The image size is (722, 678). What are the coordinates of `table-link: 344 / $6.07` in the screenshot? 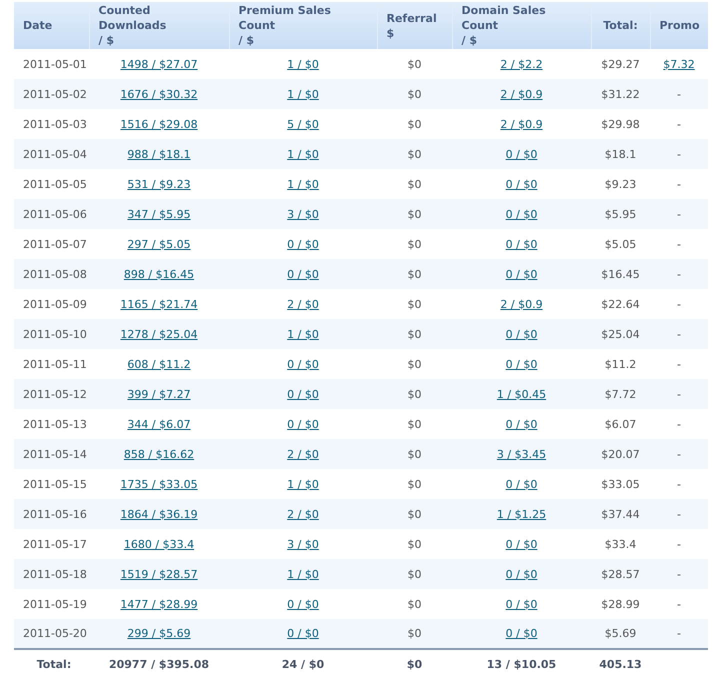 It's located at (159, 424).